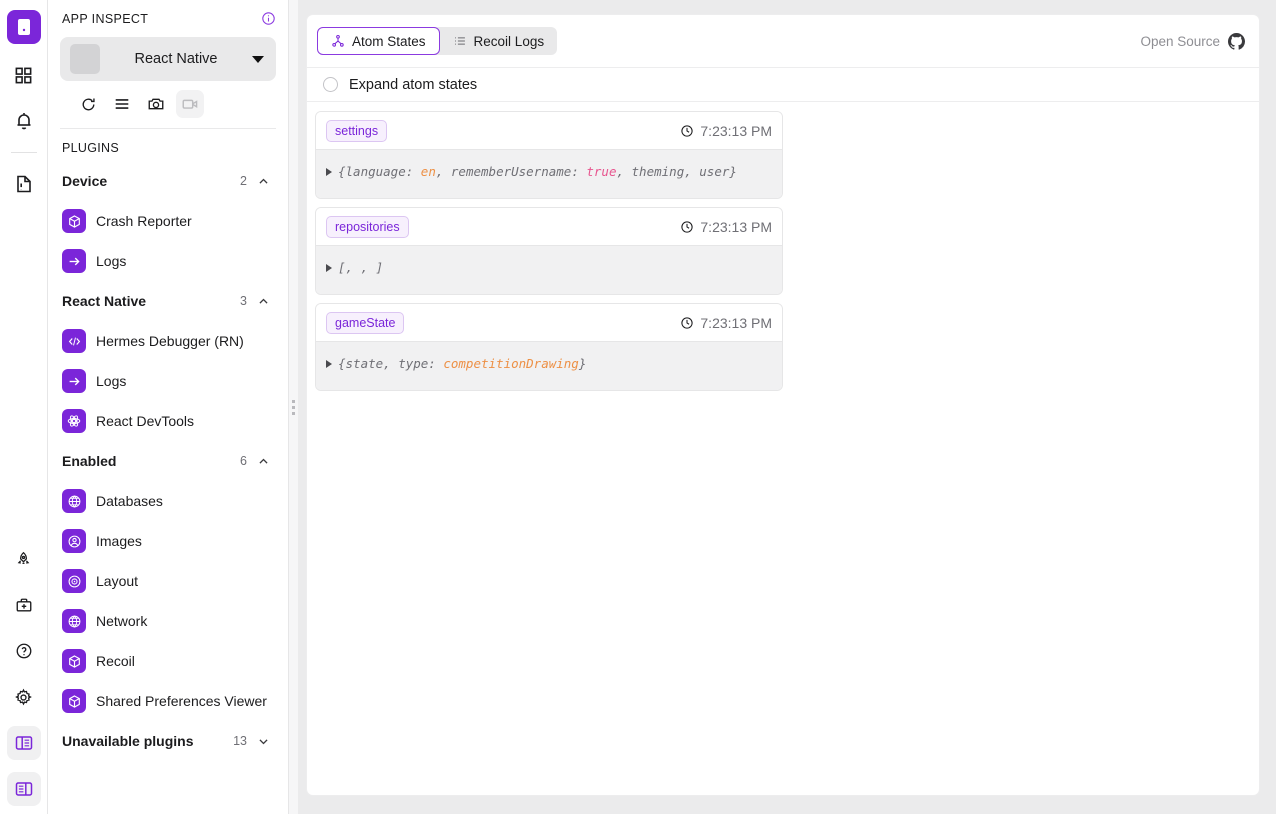  I want to click on plugin-group-enabled: Enabled 6, so click(168, 461).